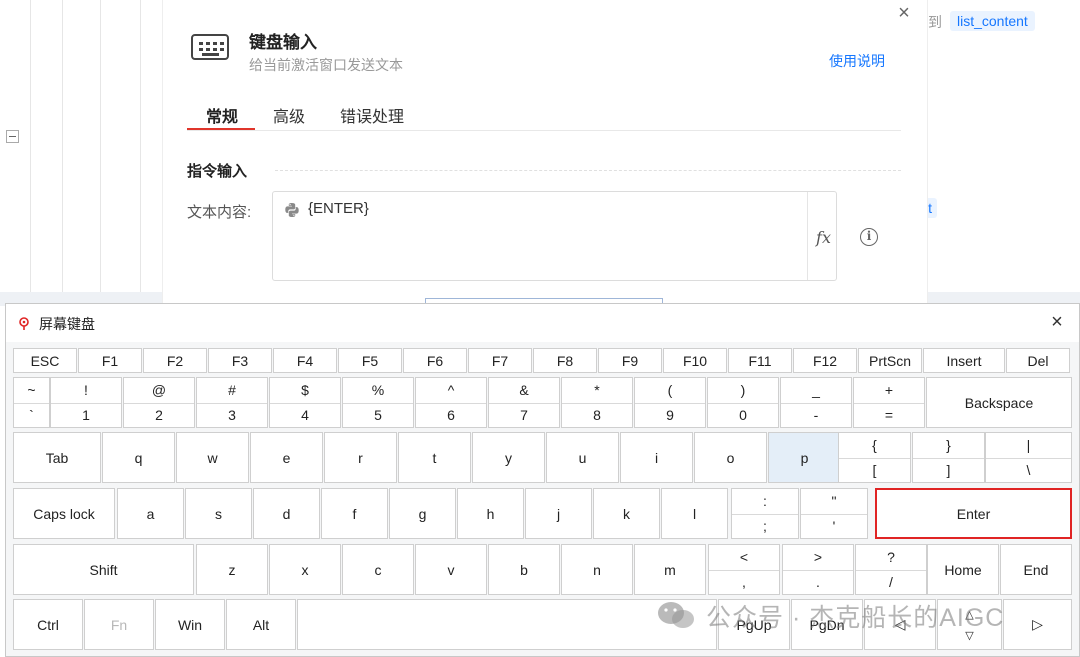 Image resolution: width=1080 pixels, height=657 pixels. I want to click on keyboard-titlebar: 屏幕键盘 ×, so click(542, 323).